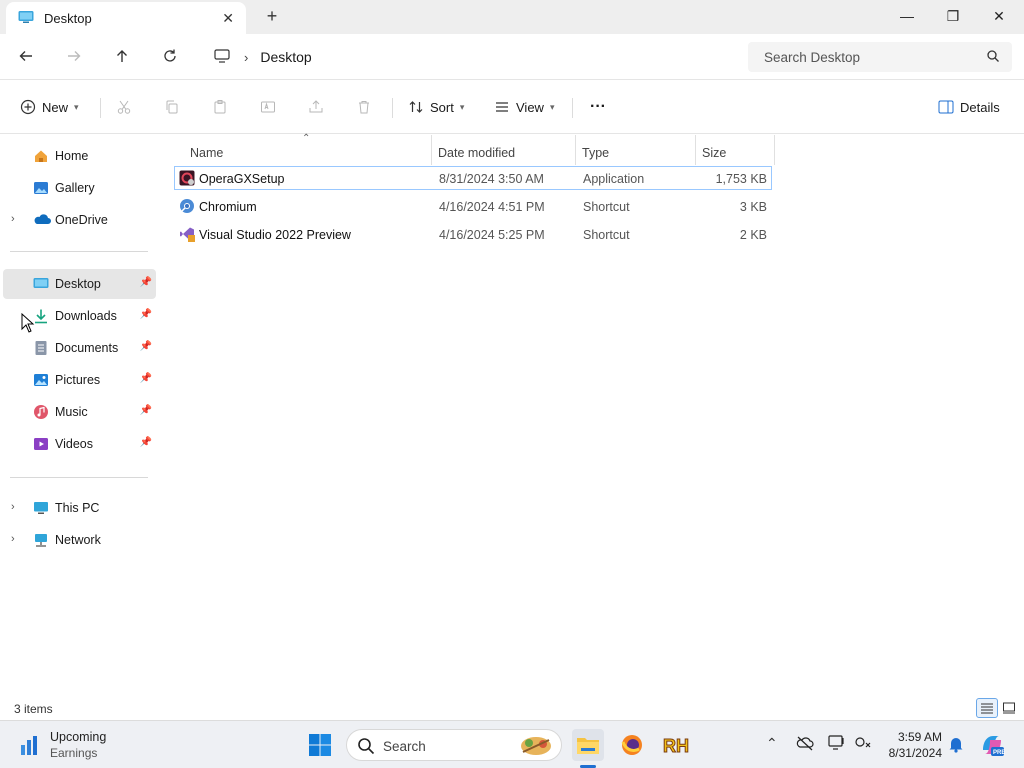 The width and height of the screenshot is (1024, 768). I want to click on search-input: Search Desktop, so click(875, 57).